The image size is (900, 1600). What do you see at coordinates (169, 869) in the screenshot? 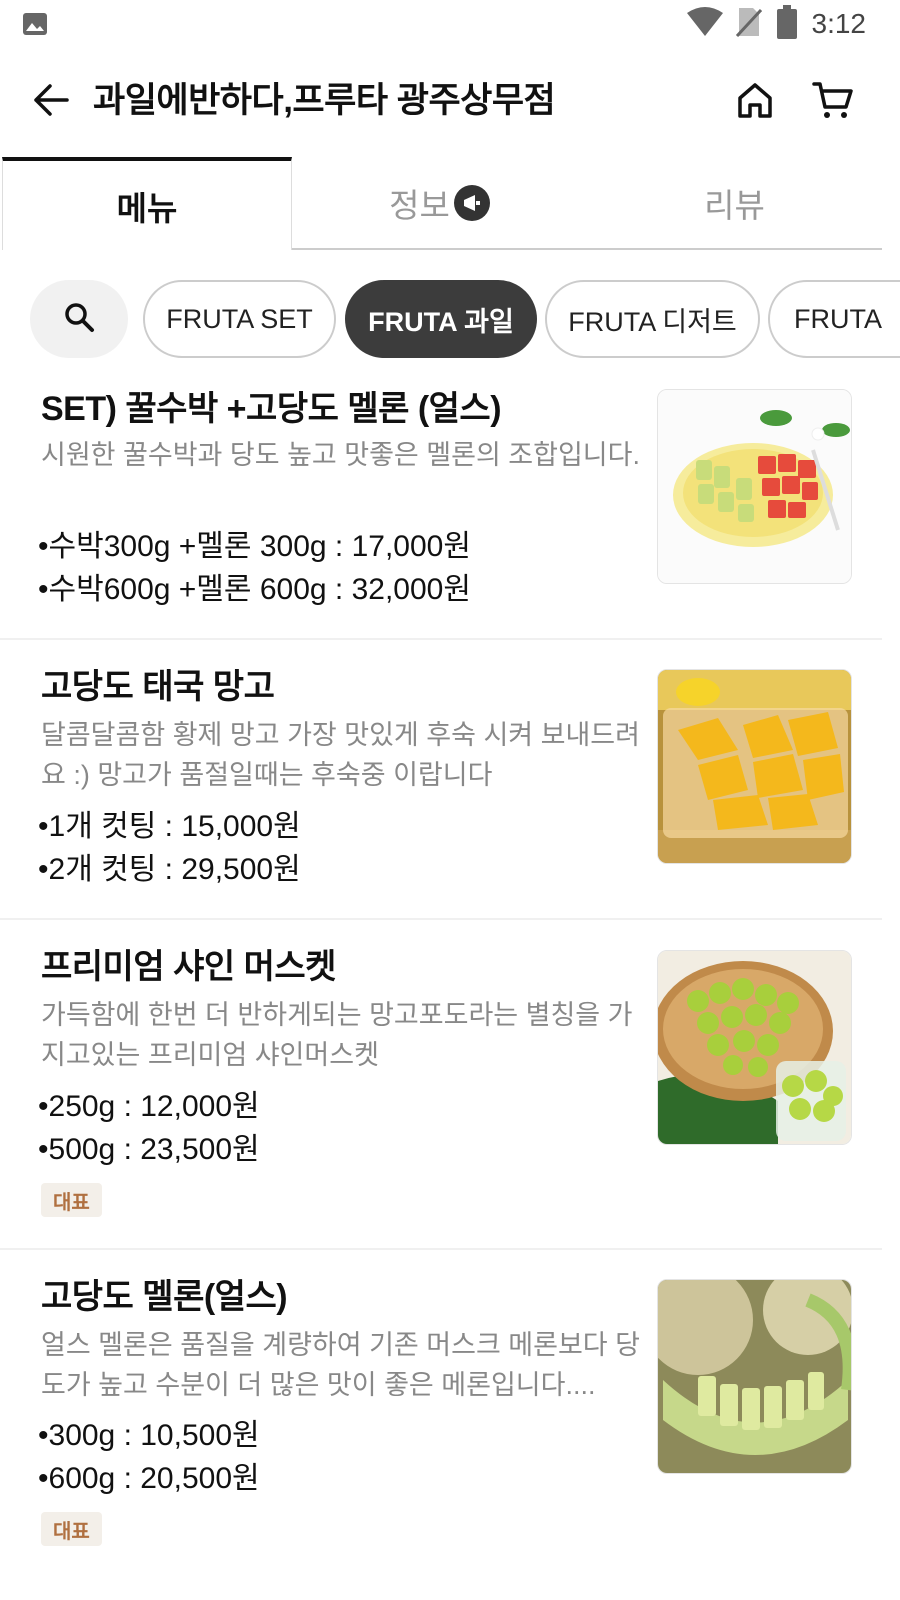
I see `menu-item-price: •2개 컷팅 : 29,500원` at bounding box center [169, 869].